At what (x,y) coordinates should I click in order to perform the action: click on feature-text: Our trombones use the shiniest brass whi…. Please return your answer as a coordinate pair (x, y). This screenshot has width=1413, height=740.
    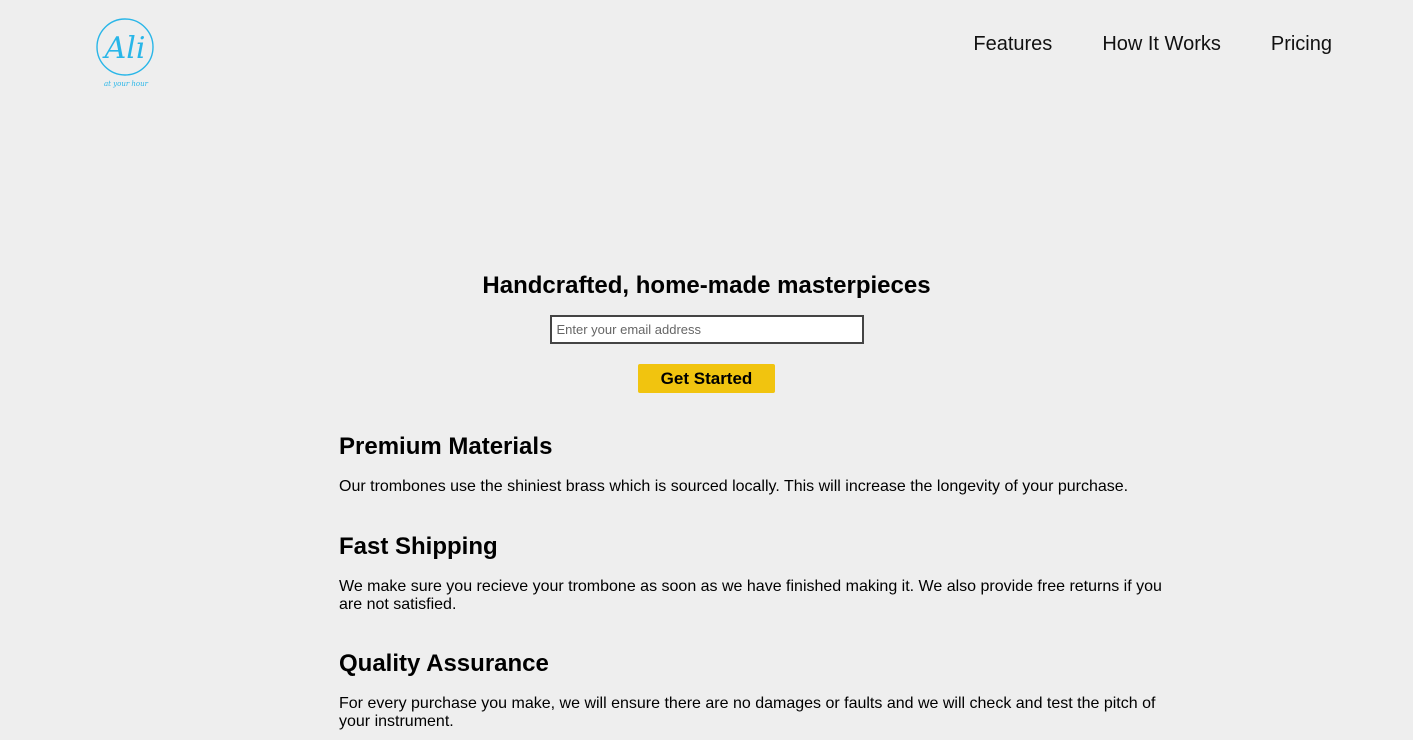
    Looking at the image, I should click on (734, 486).